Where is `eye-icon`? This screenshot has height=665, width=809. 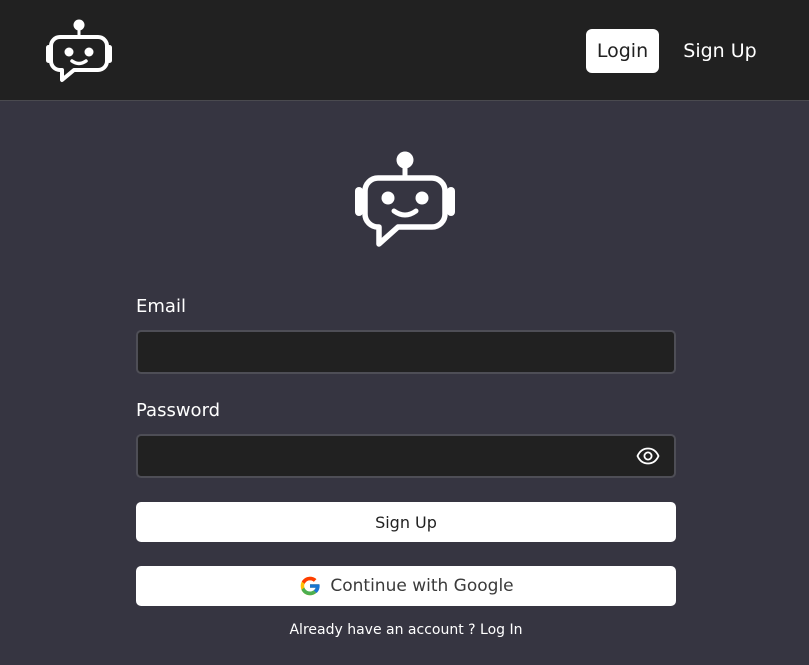 eye-icon is located at coordinates (648, 456).